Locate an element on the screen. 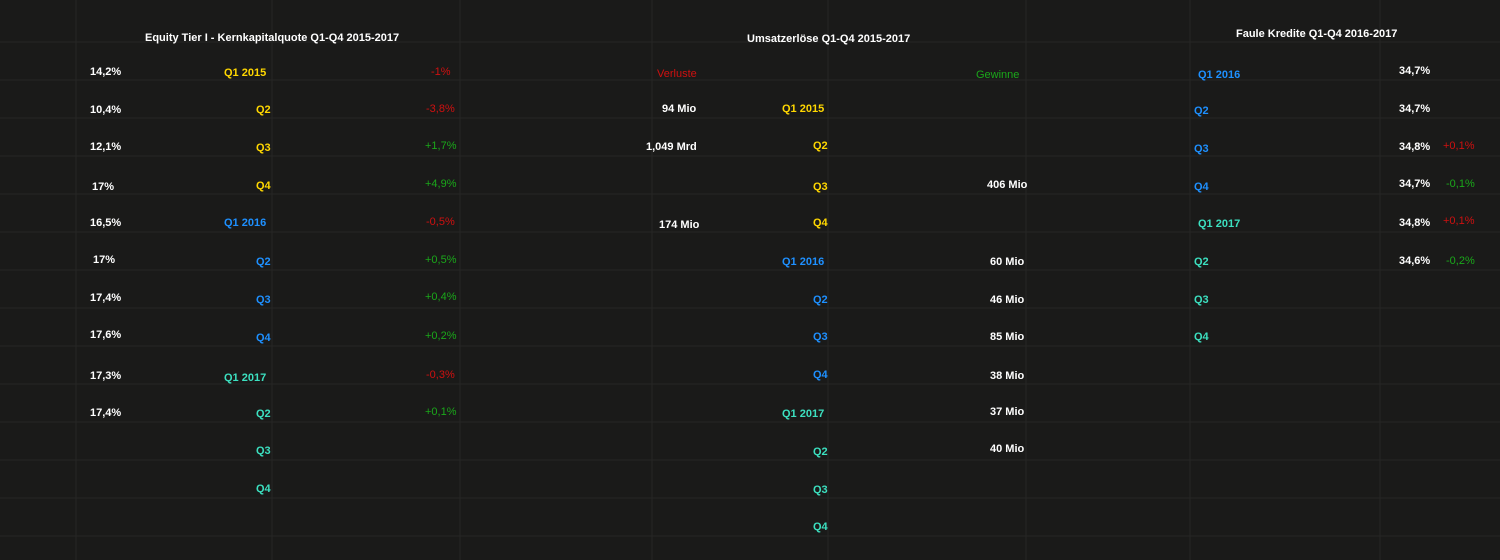  umsatz-title: Umsatzerlöse Q1-Q4 2015-2017 is located at coordinates (829, 39).